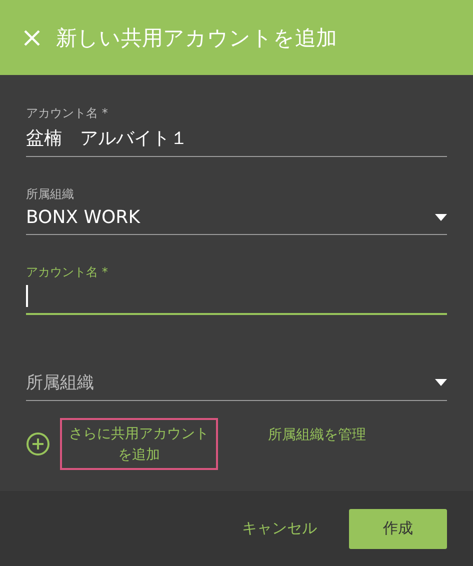 This screenshot has height=566, width=473. I want to click on input-field: アカウント名 * 盆楠 アルバイト１, so click(236, 131).